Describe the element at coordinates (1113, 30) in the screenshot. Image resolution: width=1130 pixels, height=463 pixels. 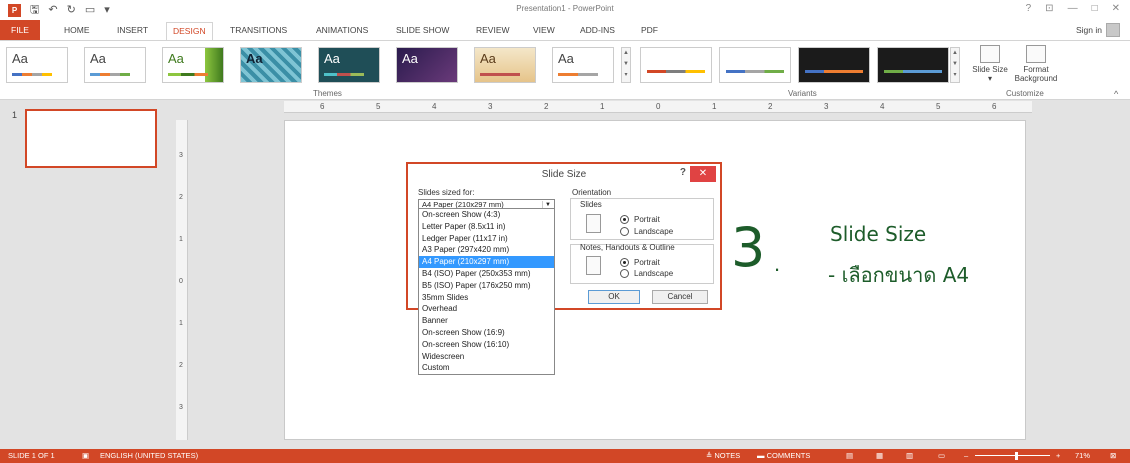
I see `avatar` at that location.